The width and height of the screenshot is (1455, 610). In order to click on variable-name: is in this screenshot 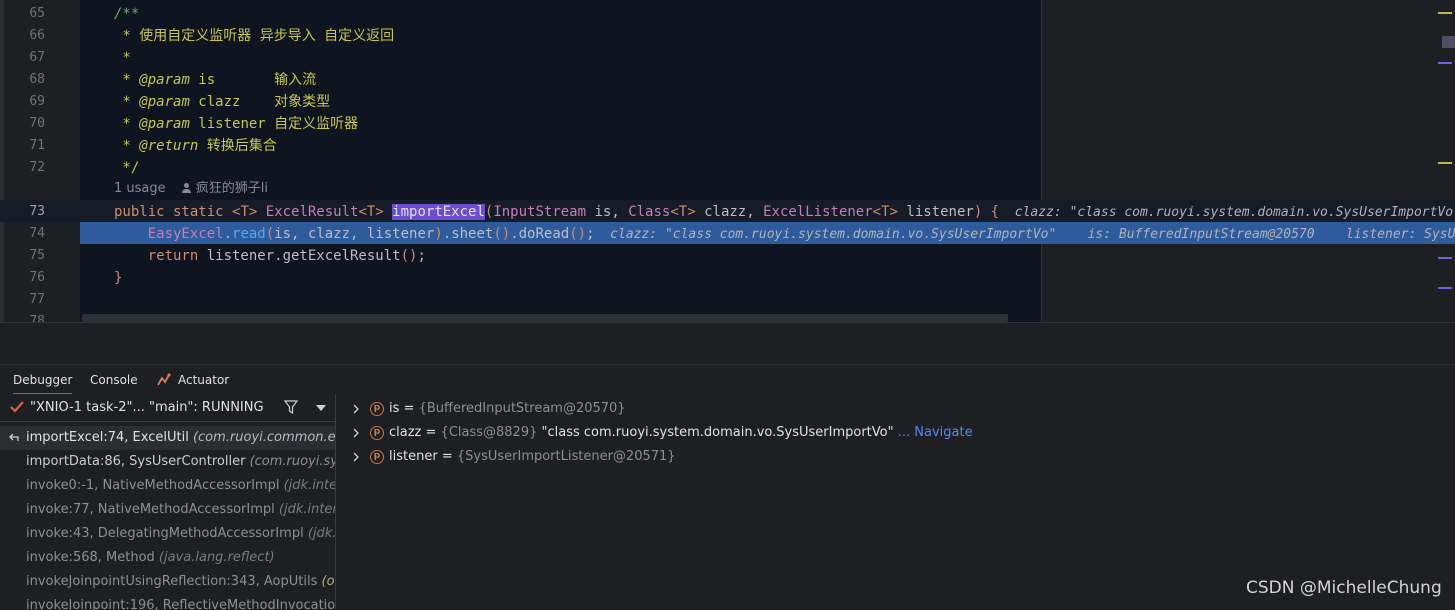, I will do `click(394, 408)`.